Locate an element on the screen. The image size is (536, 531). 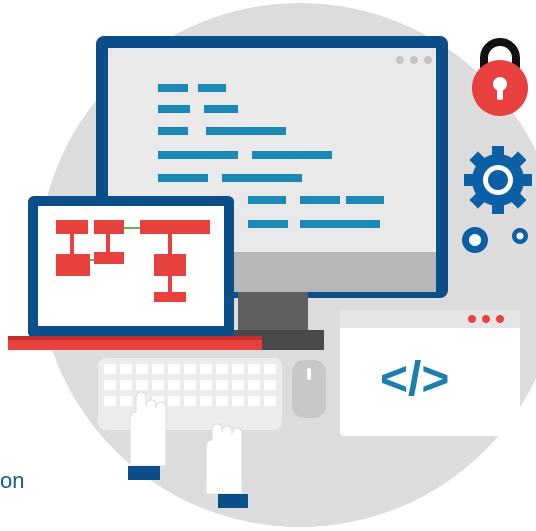
mouse is located at coordinates (309, 389).